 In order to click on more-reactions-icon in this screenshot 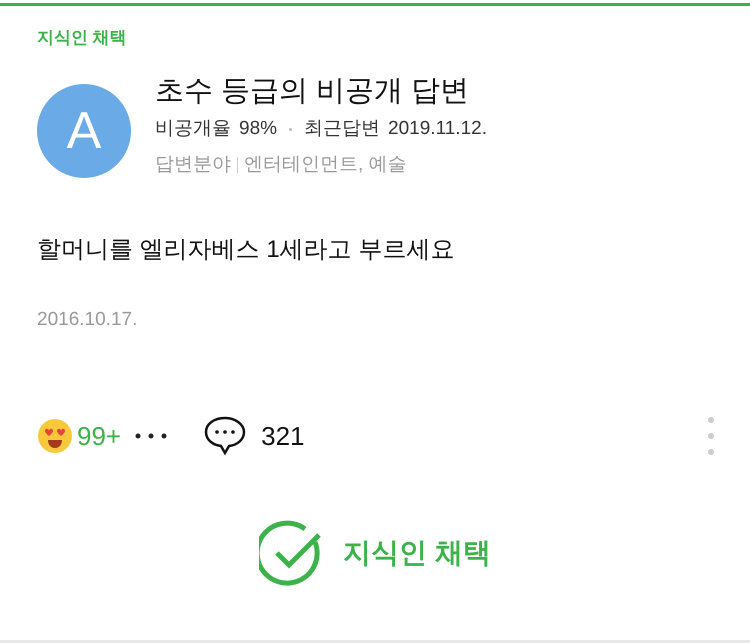, I will do `click(151, 436)`.